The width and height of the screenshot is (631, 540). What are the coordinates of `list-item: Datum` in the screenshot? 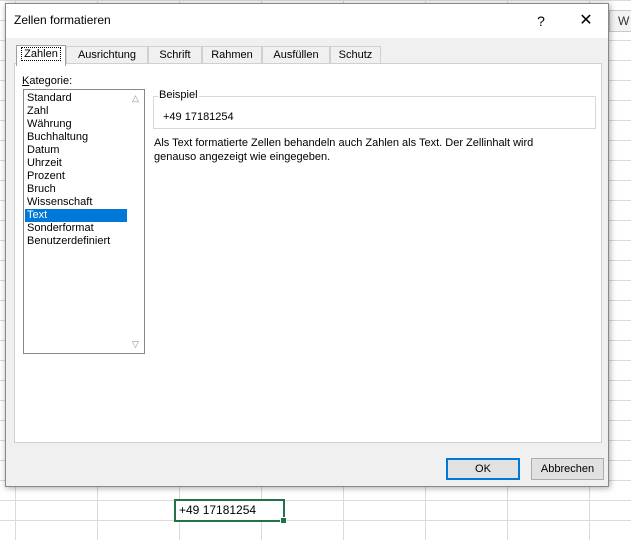 It's located at (76, 150).